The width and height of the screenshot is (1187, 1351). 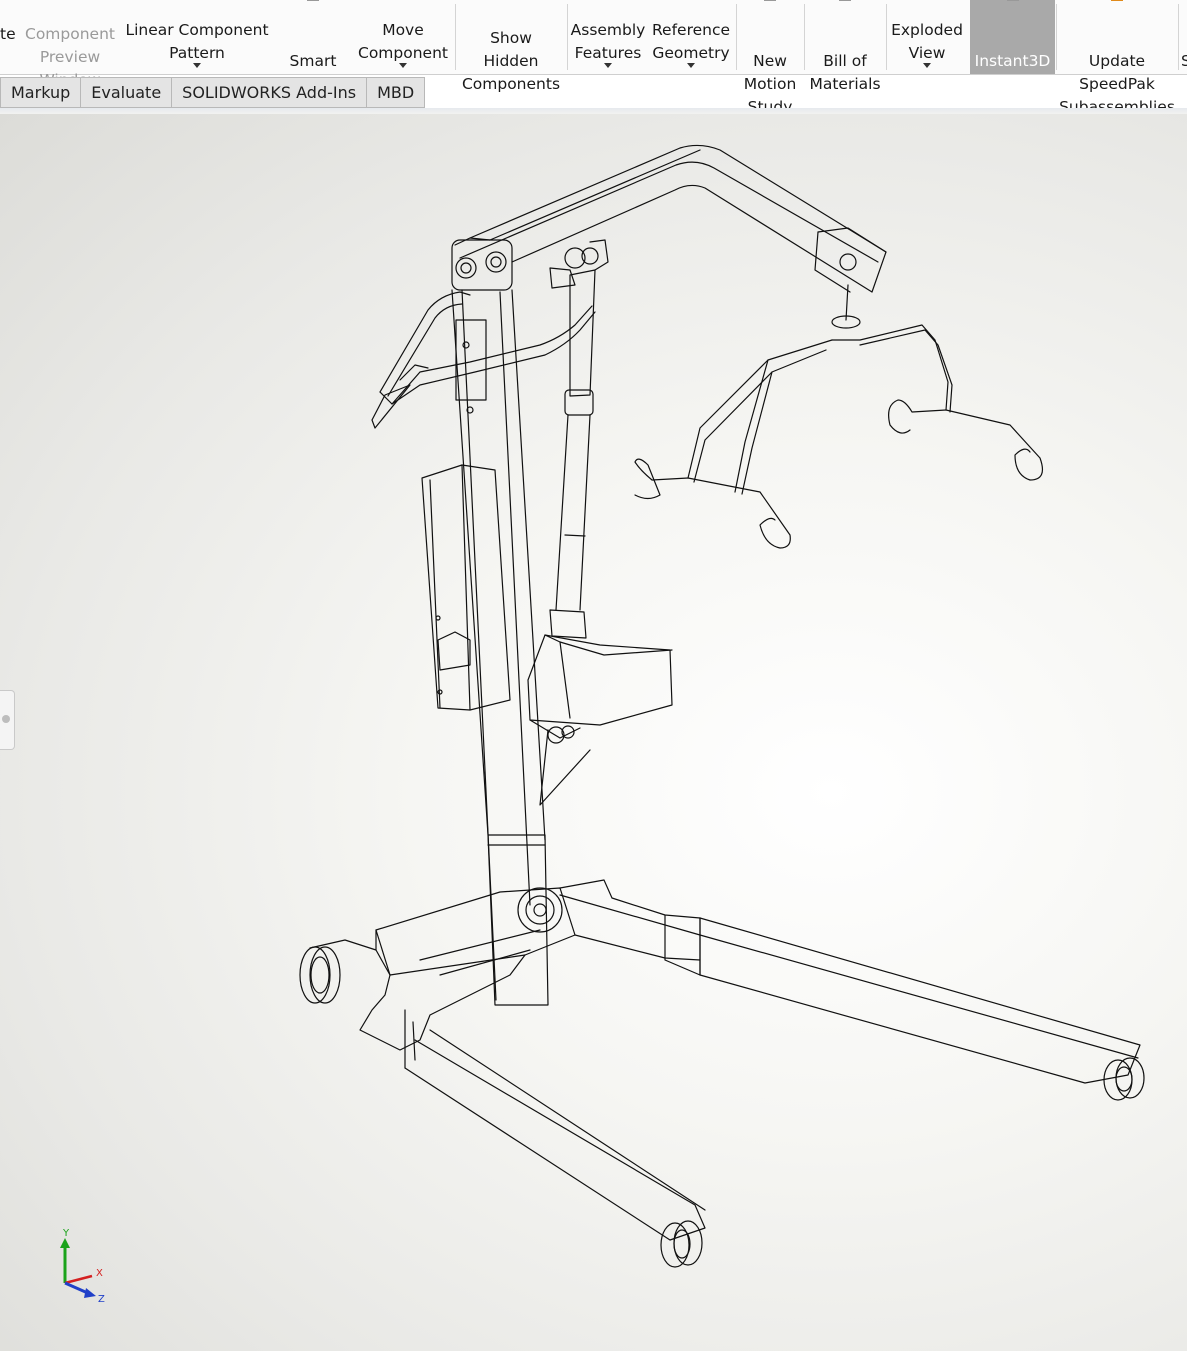 What do you see at coordinates (1117, 58) in the screenshot?
I see `update-speedpak-button: Update SpeedPak Subassemblies` at bounding box center [1117, 58].